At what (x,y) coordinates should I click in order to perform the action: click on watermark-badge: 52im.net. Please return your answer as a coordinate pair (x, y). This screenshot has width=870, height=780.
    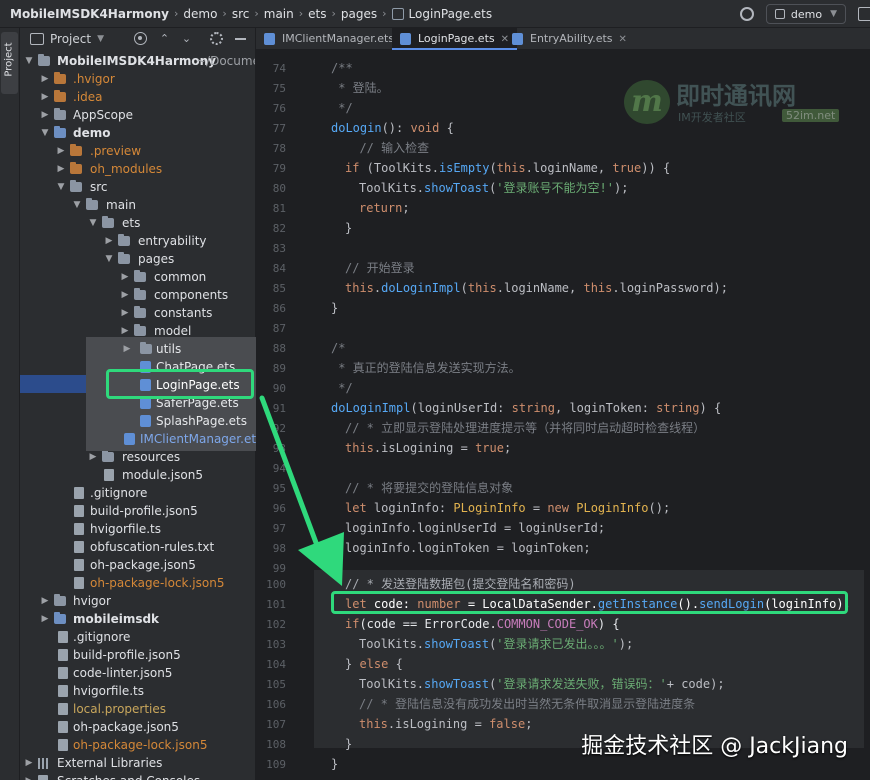
    Looking at the image, I should click on (811, 115).